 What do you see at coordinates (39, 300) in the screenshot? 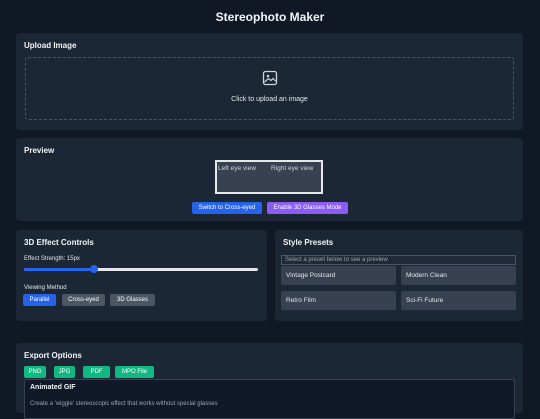
I see `method-parallel-button: Parallel` at bounding box center [39, 300].